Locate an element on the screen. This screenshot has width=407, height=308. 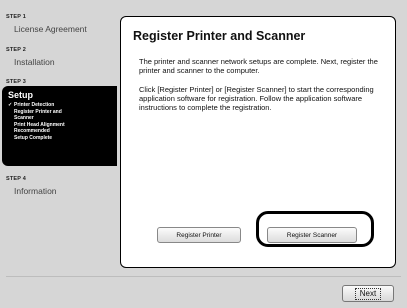
step-4-title: Information is located at coordinates (35, 191).